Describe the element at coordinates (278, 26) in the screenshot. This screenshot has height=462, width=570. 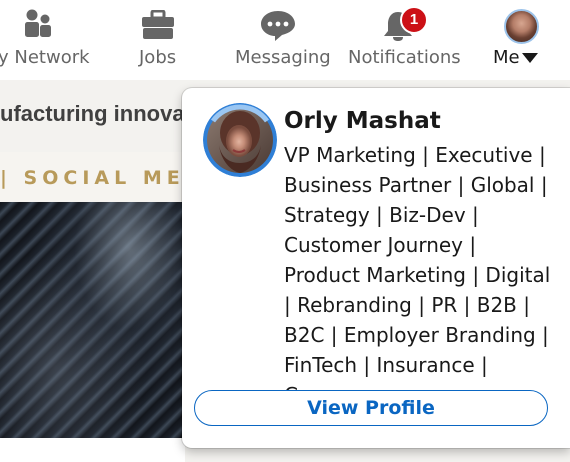
I see `chat-icon` at that location.